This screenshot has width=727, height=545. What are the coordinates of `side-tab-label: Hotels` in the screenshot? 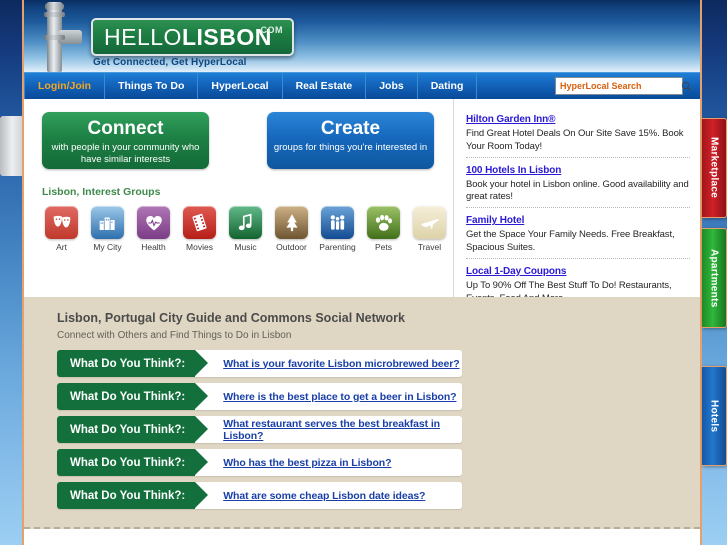 It's located at (714, 416).